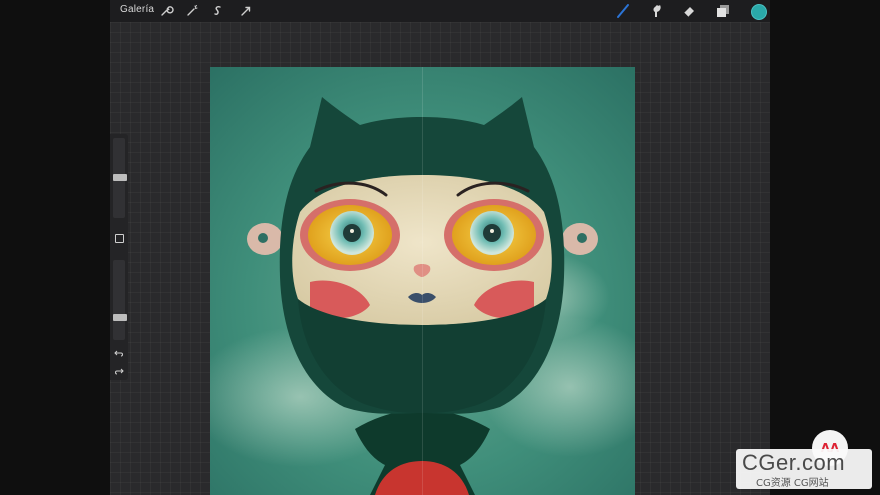 This screenshot has width=880, height=495. What do you see at coordinates (119, 371) in the screenshot?
I see `redo-icon` at bounding box center [119, 371].